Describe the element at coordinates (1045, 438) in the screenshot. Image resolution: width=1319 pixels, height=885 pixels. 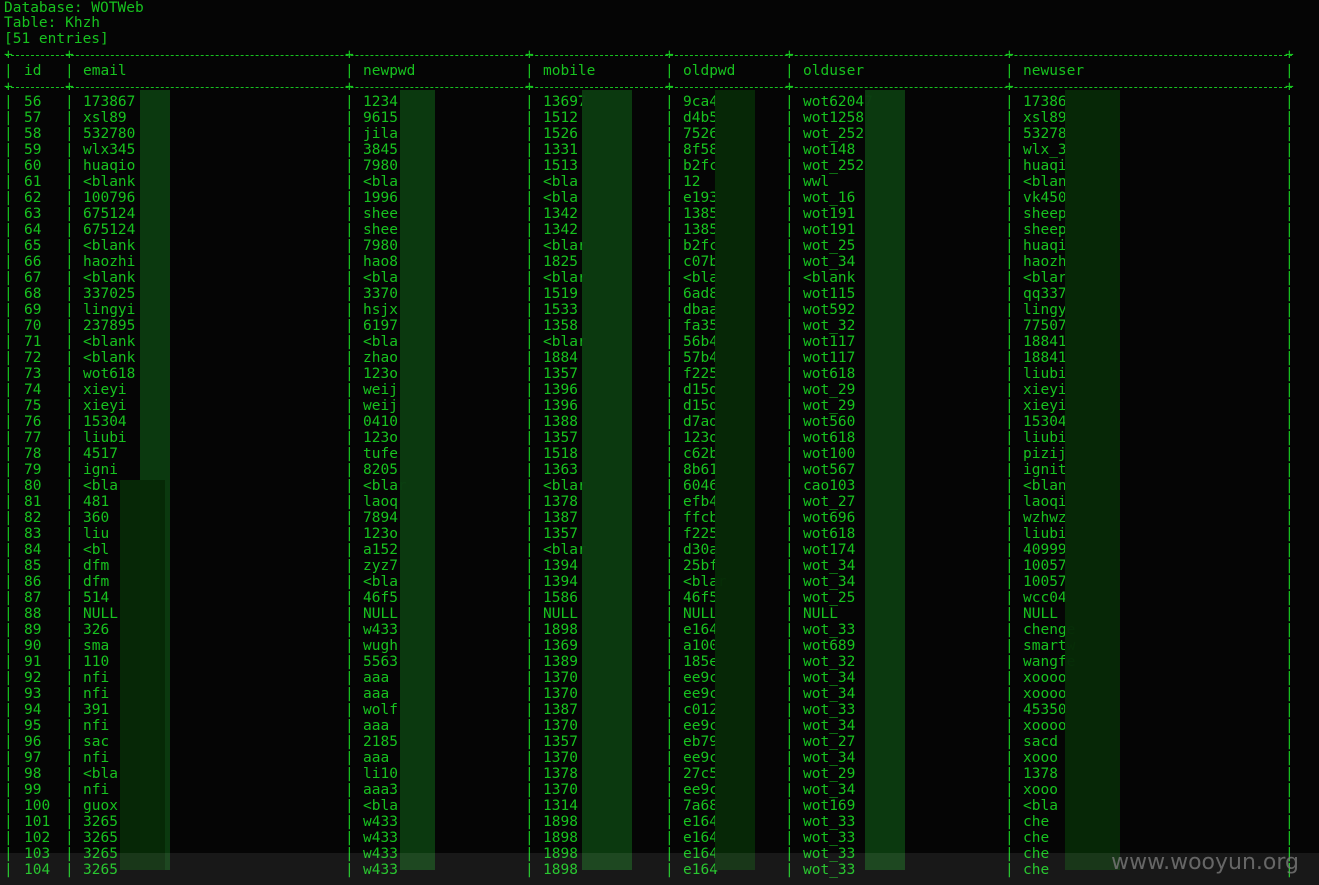
I see `cell-newuser: liubi` at that location.